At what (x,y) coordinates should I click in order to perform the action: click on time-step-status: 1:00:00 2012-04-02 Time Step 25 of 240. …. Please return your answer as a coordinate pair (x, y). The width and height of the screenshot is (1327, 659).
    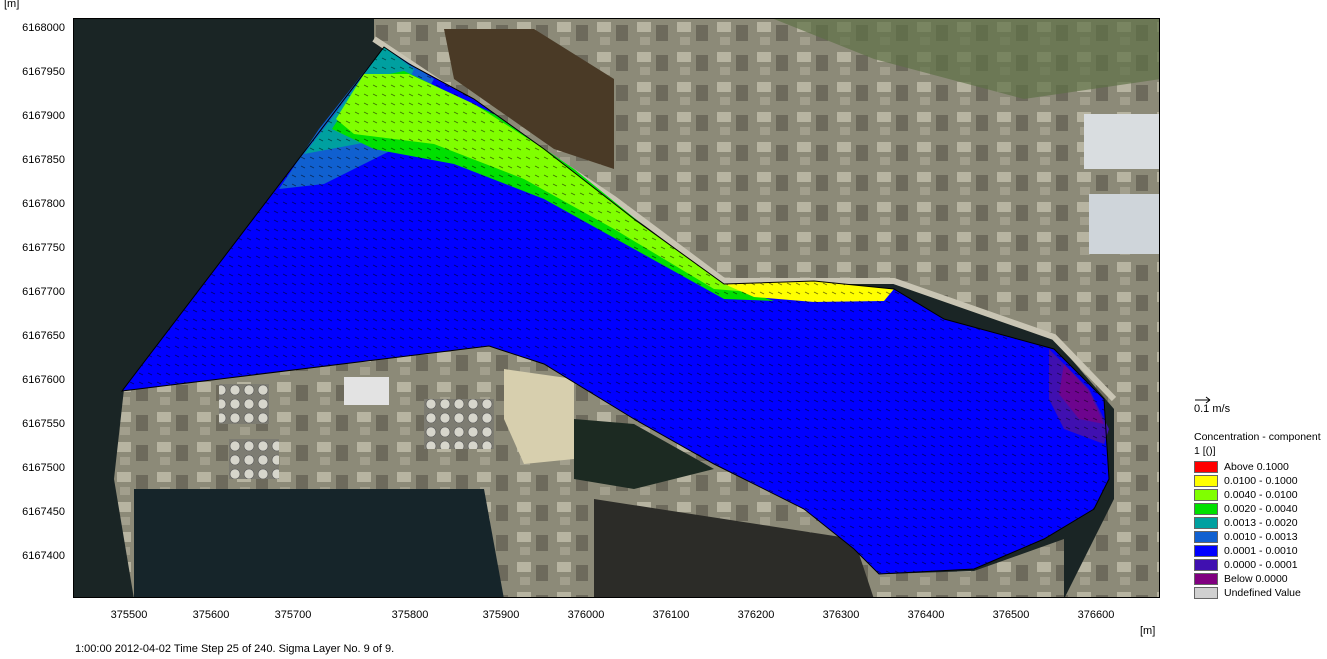
    Looking at the image, I should click on (235, 649).